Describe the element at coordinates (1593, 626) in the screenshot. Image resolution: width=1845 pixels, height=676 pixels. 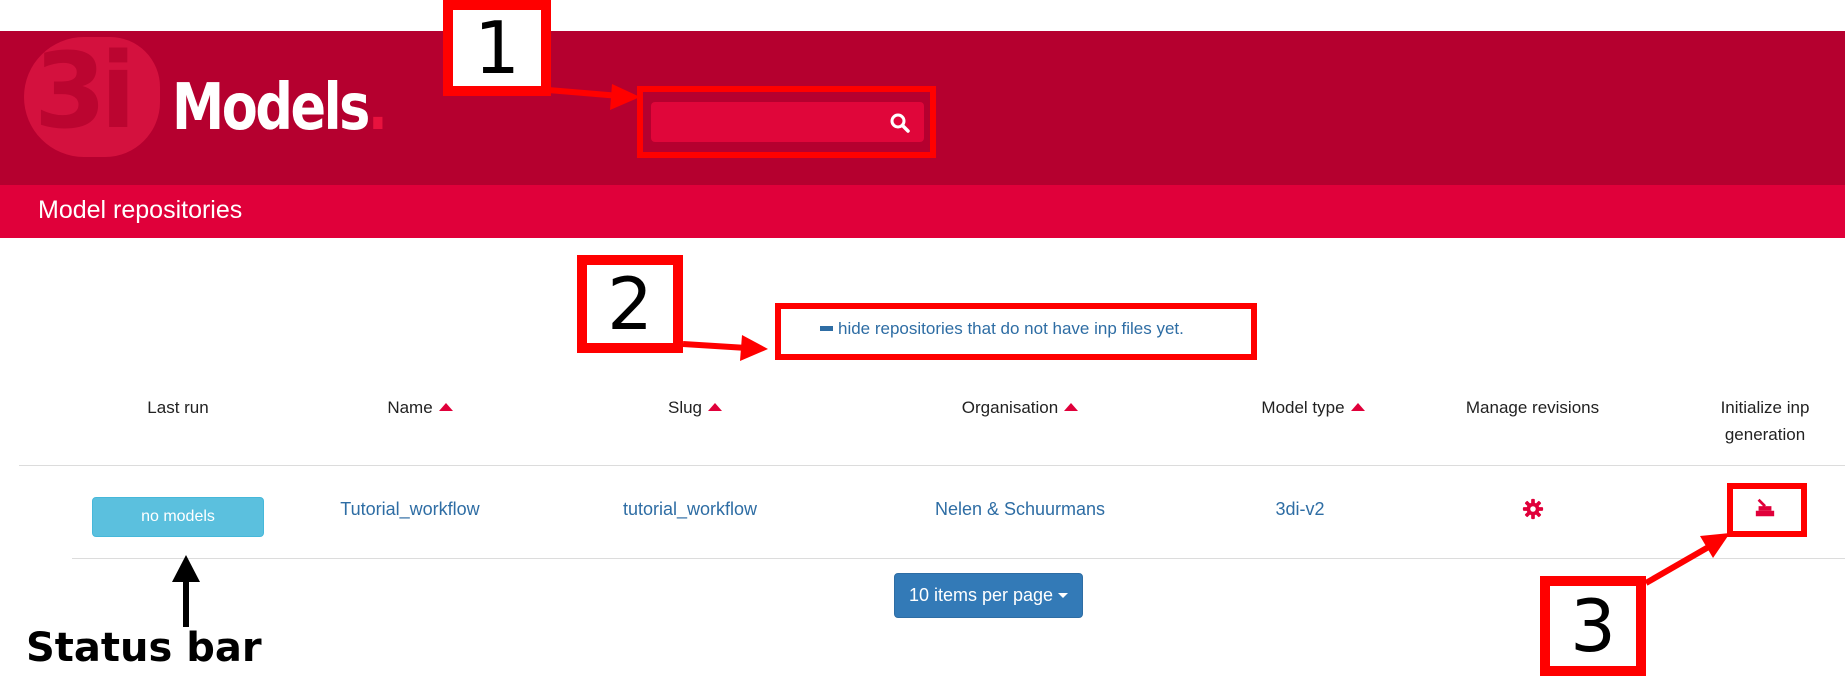
I see `annotation-marker-3: 3` at that location.